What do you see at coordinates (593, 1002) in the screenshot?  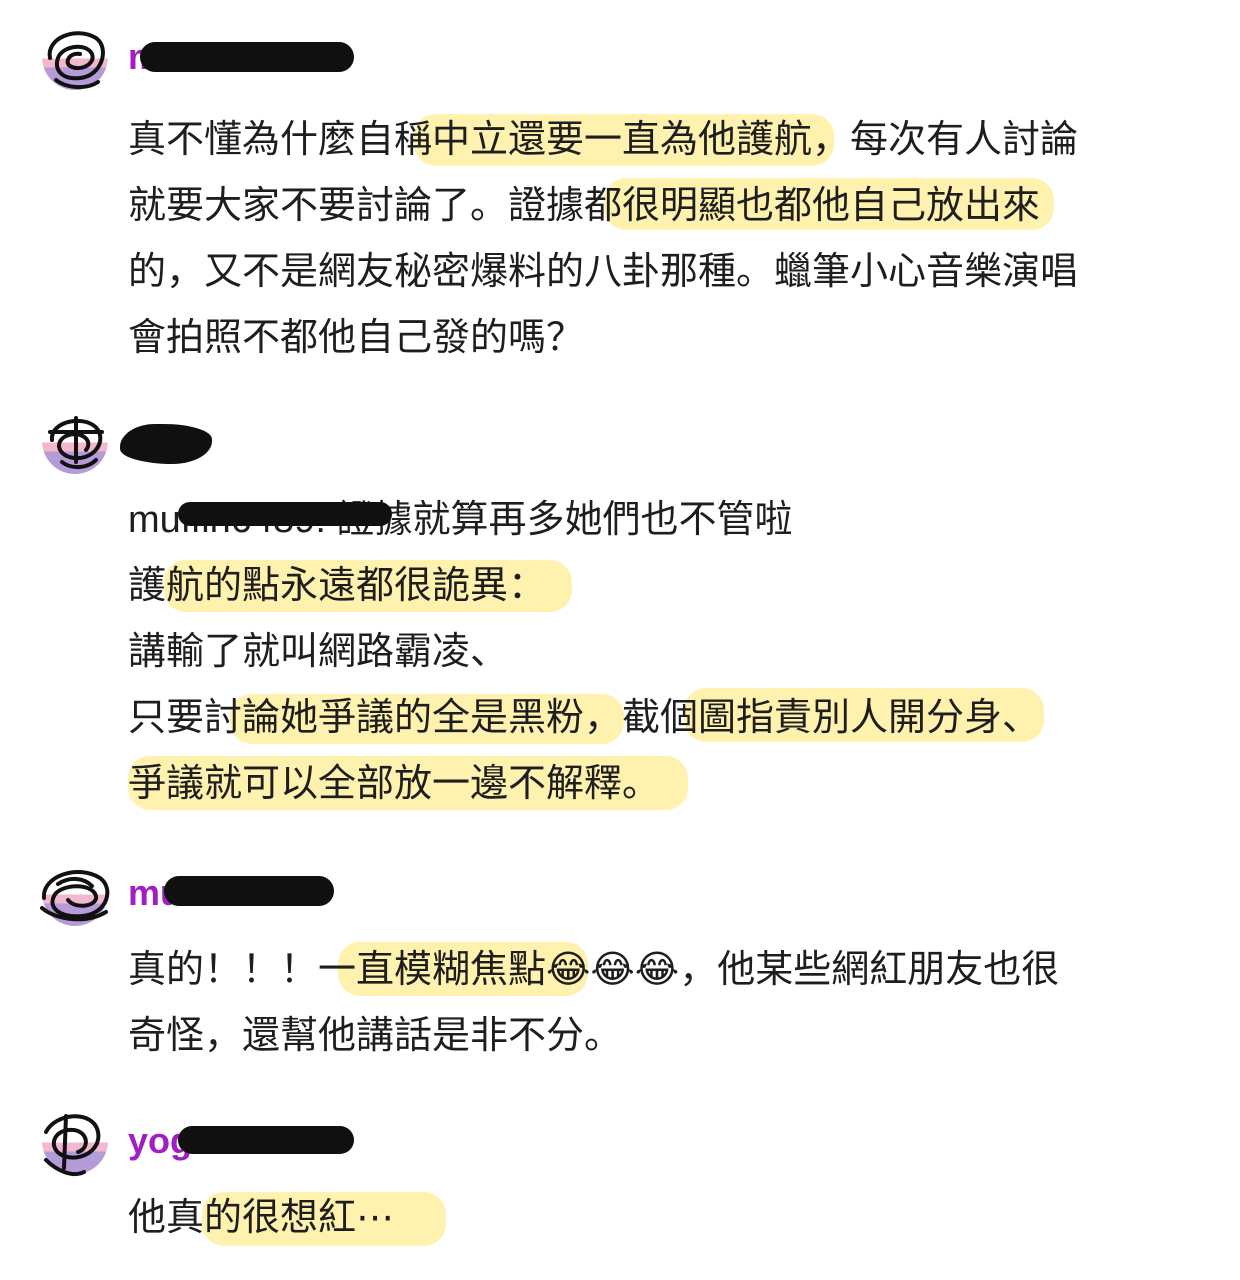 I see `comment-body: 真的！！！一直模糊焦點😂😂😂，他某些網紅朋友也很 奇怪，還幫他講話是非不分。` at bounding box center [593, 1002].